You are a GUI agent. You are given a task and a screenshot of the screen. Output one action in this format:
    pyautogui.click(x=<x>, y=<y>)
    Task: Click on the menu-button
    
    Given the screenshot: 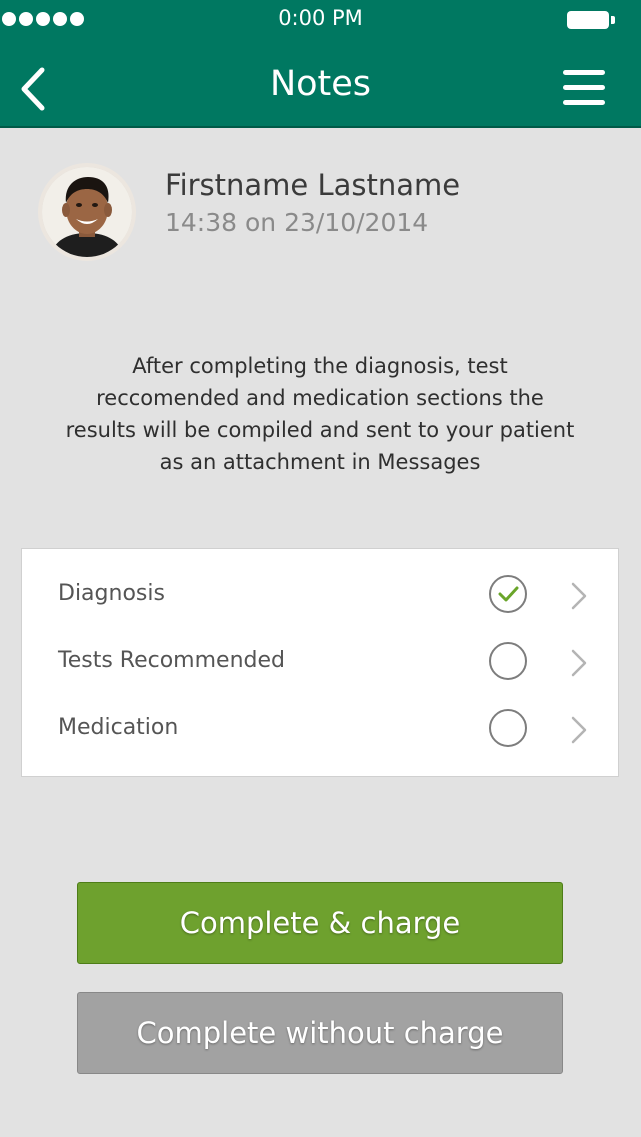 What is the action you would take?
    pyautogui.click(x=584, y=88)
    